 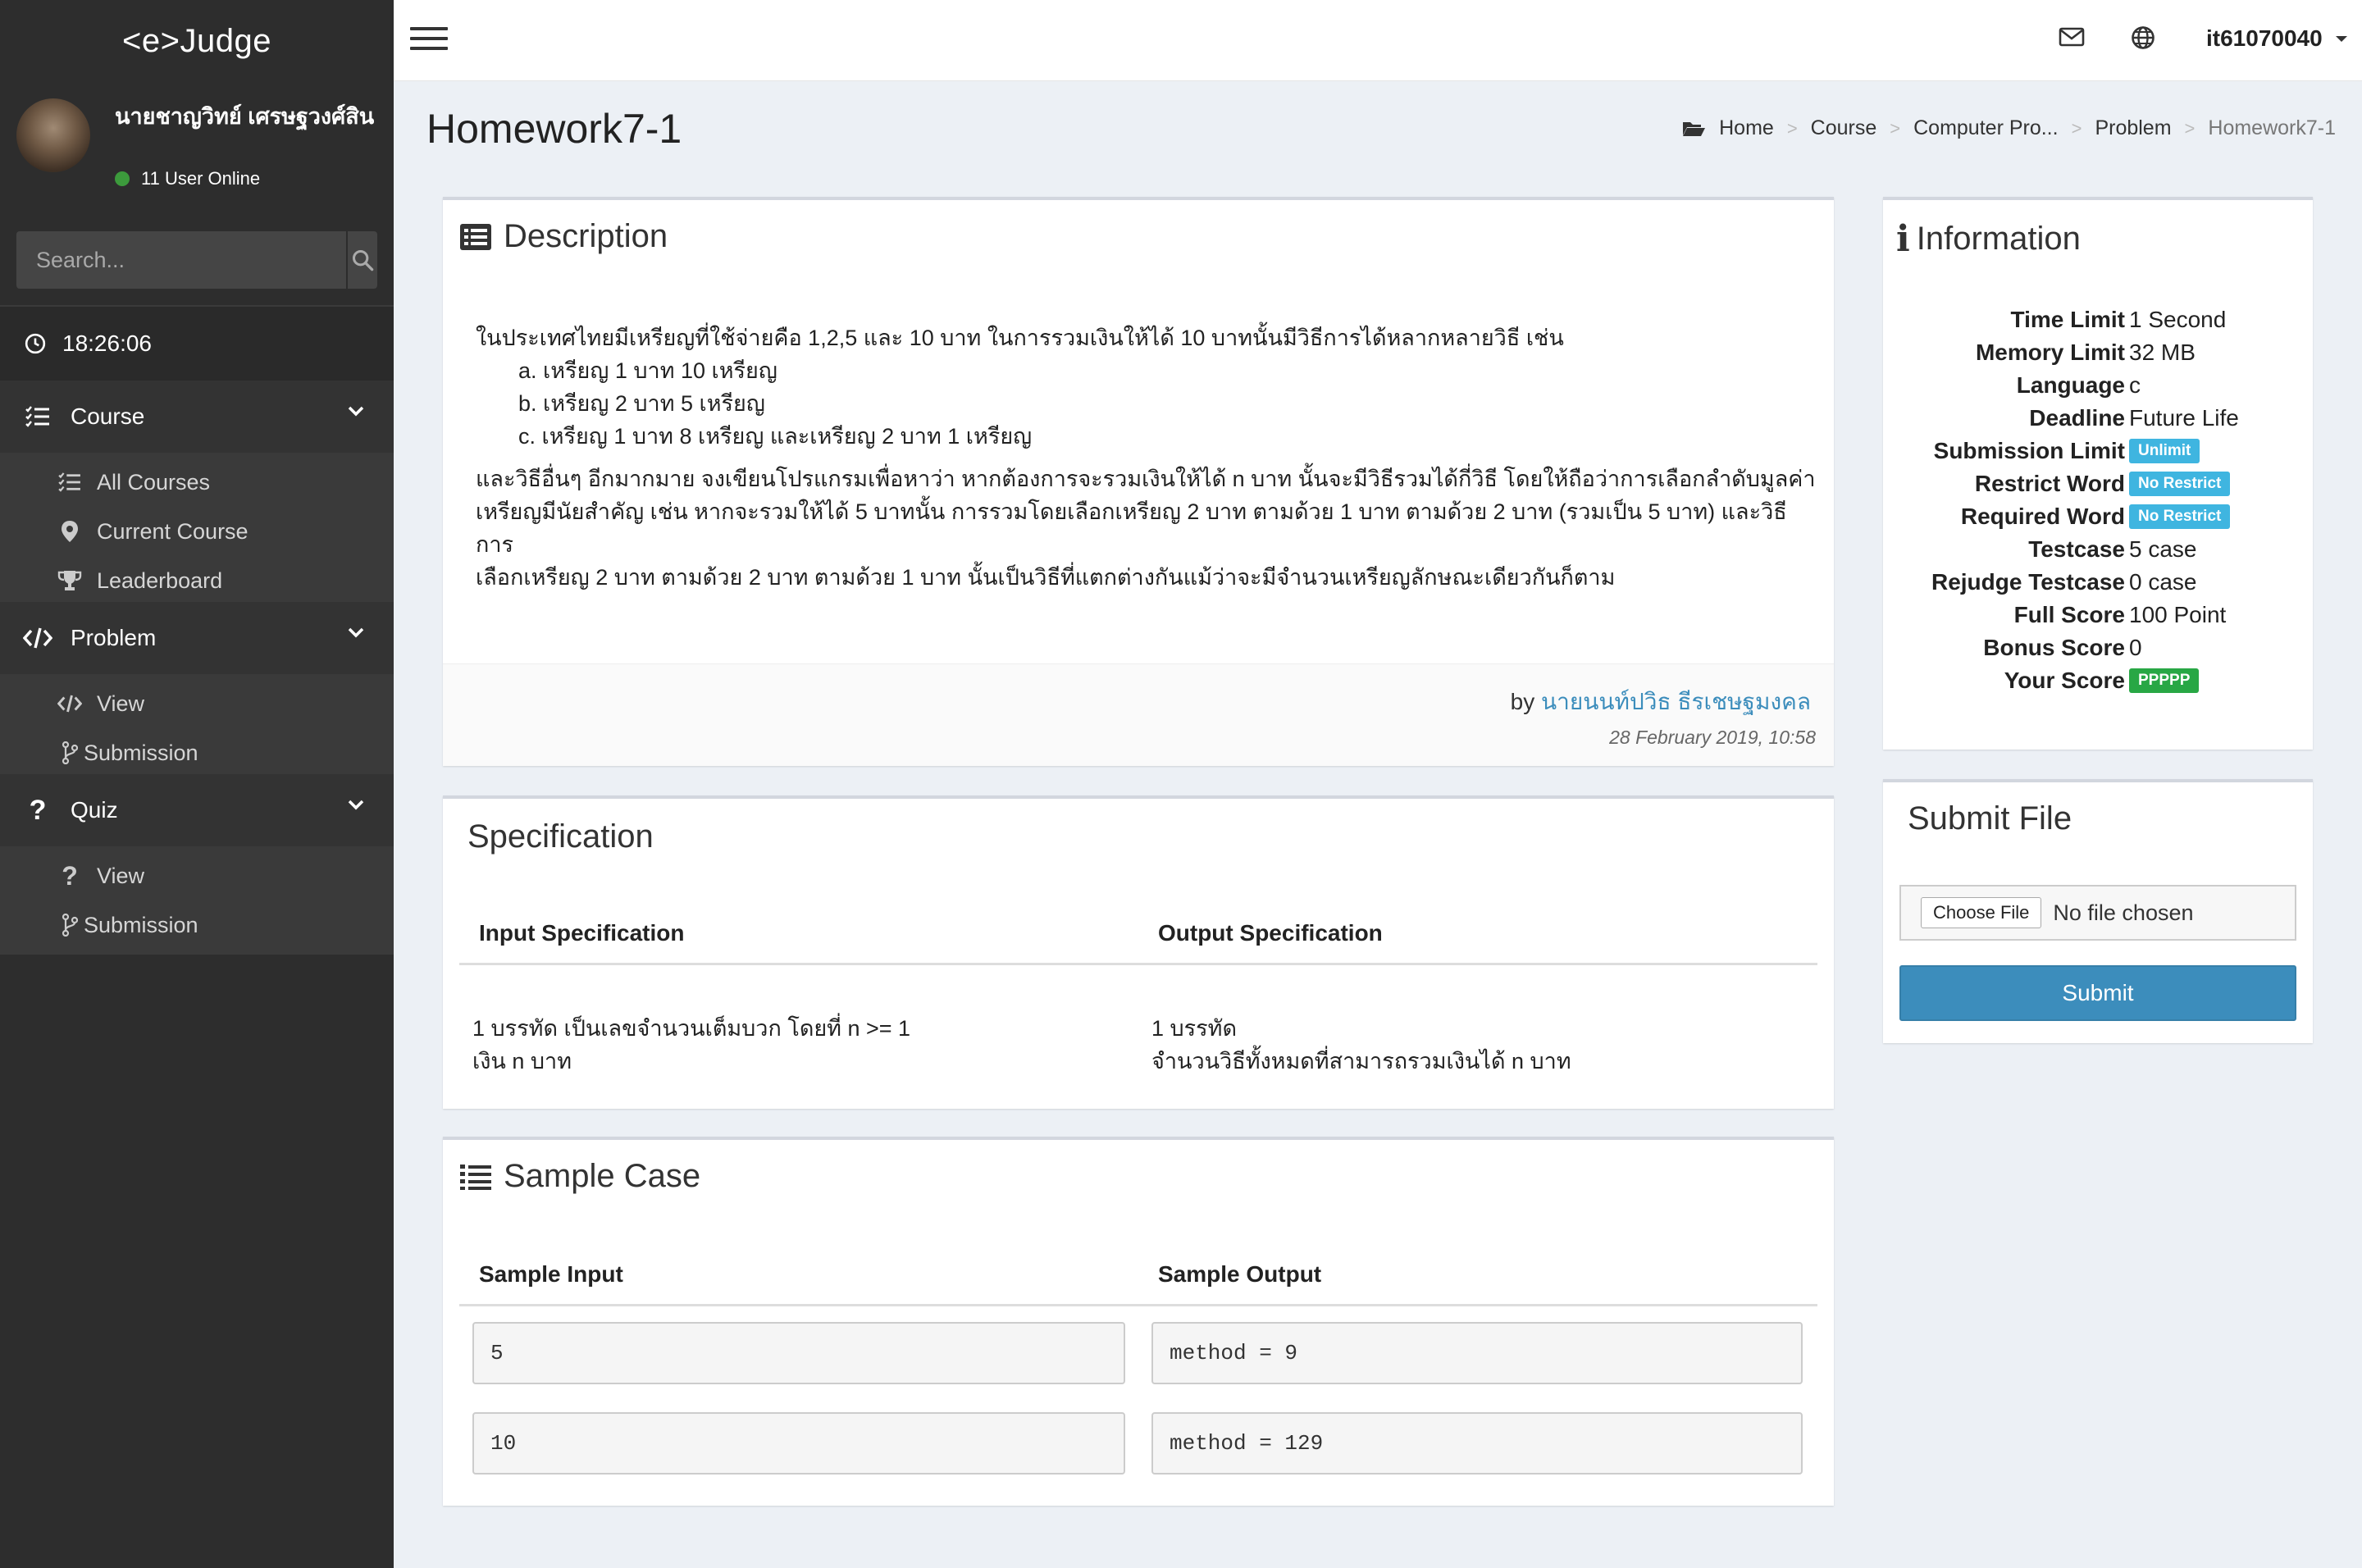 What do you see at coordinates (2072, 39) in the screenshot?
I see `envelope-icon` at bounding box center [2072, 39].